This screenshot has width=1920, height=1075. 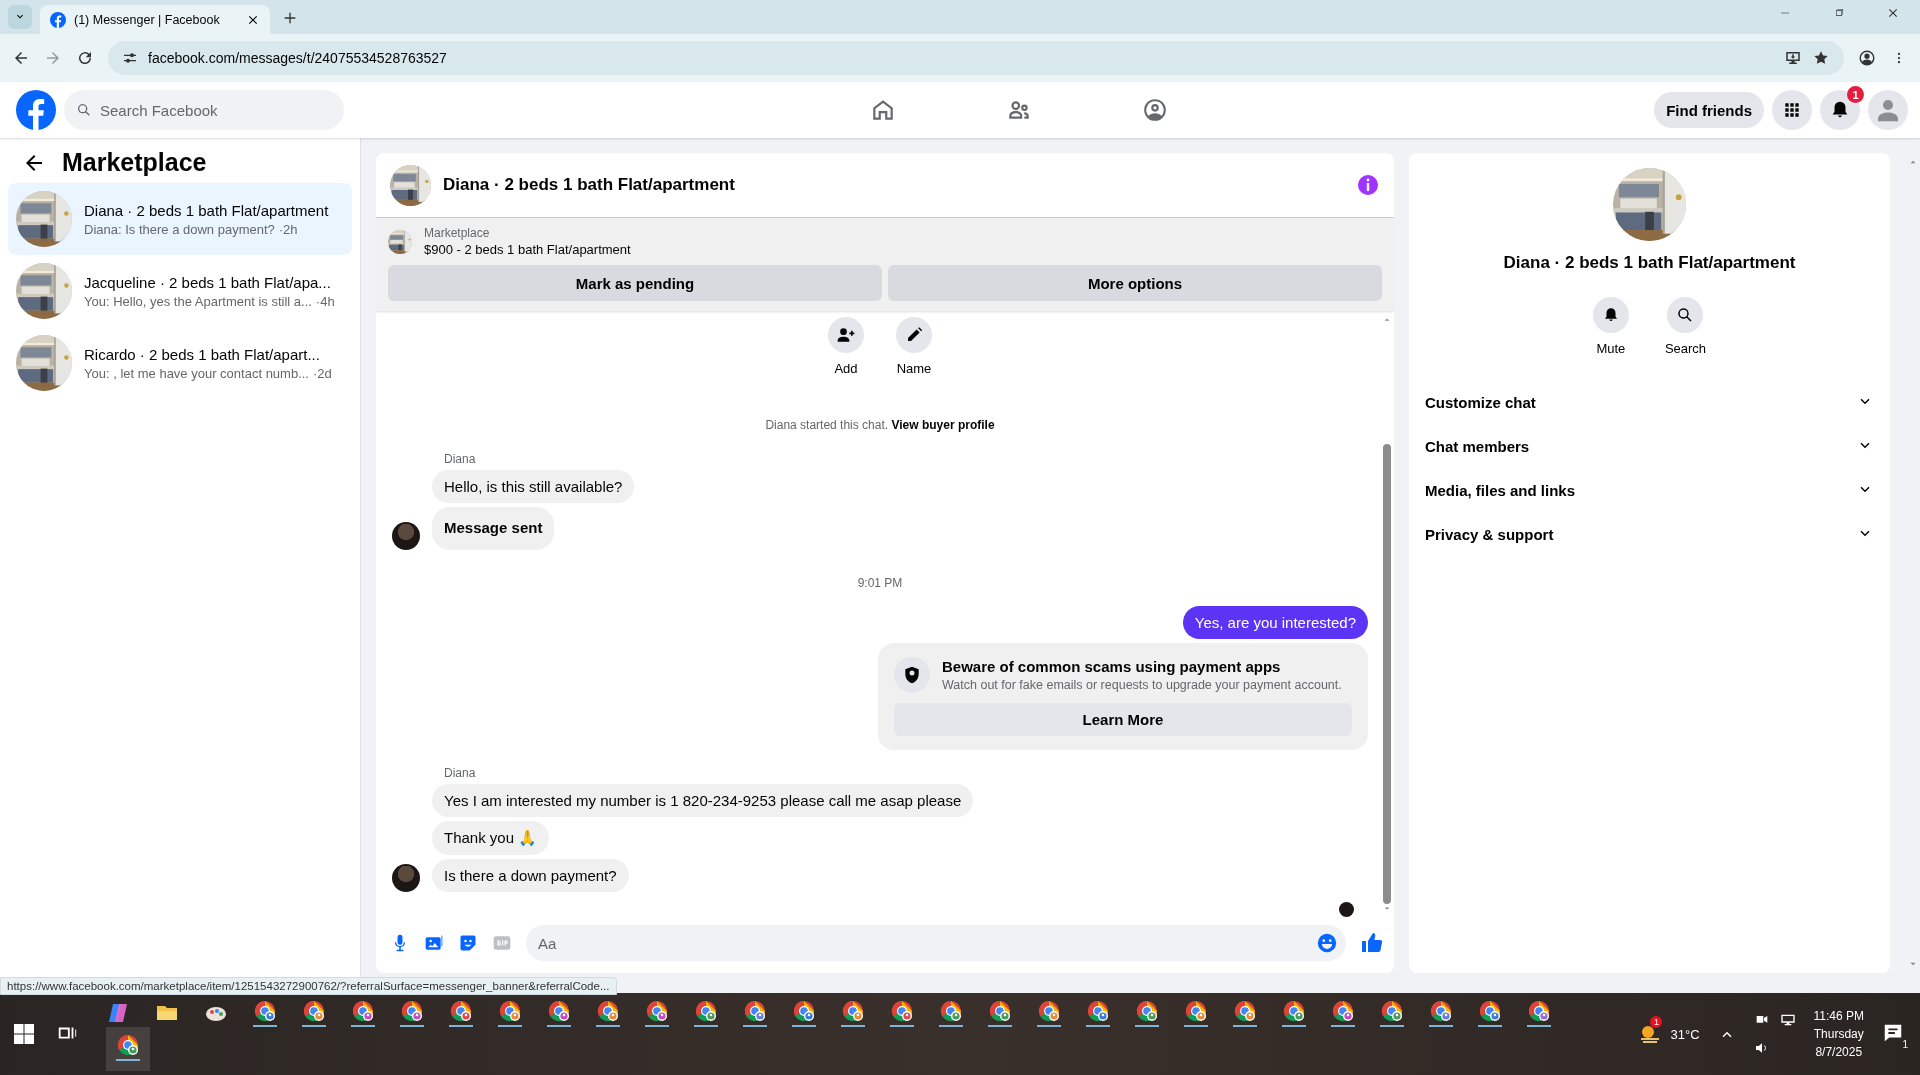 I want to click on grid-icon, so click(x=1792, y=110).